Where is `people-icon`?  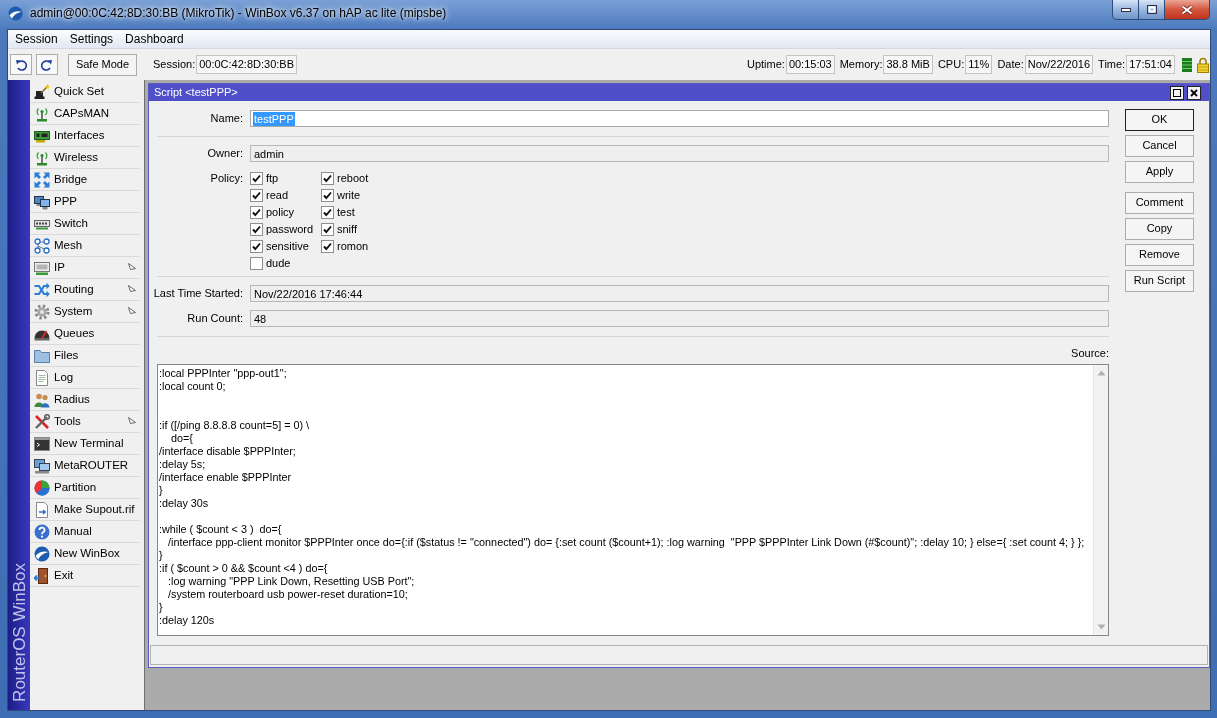 people-icon is located at coordinates (42, 399).